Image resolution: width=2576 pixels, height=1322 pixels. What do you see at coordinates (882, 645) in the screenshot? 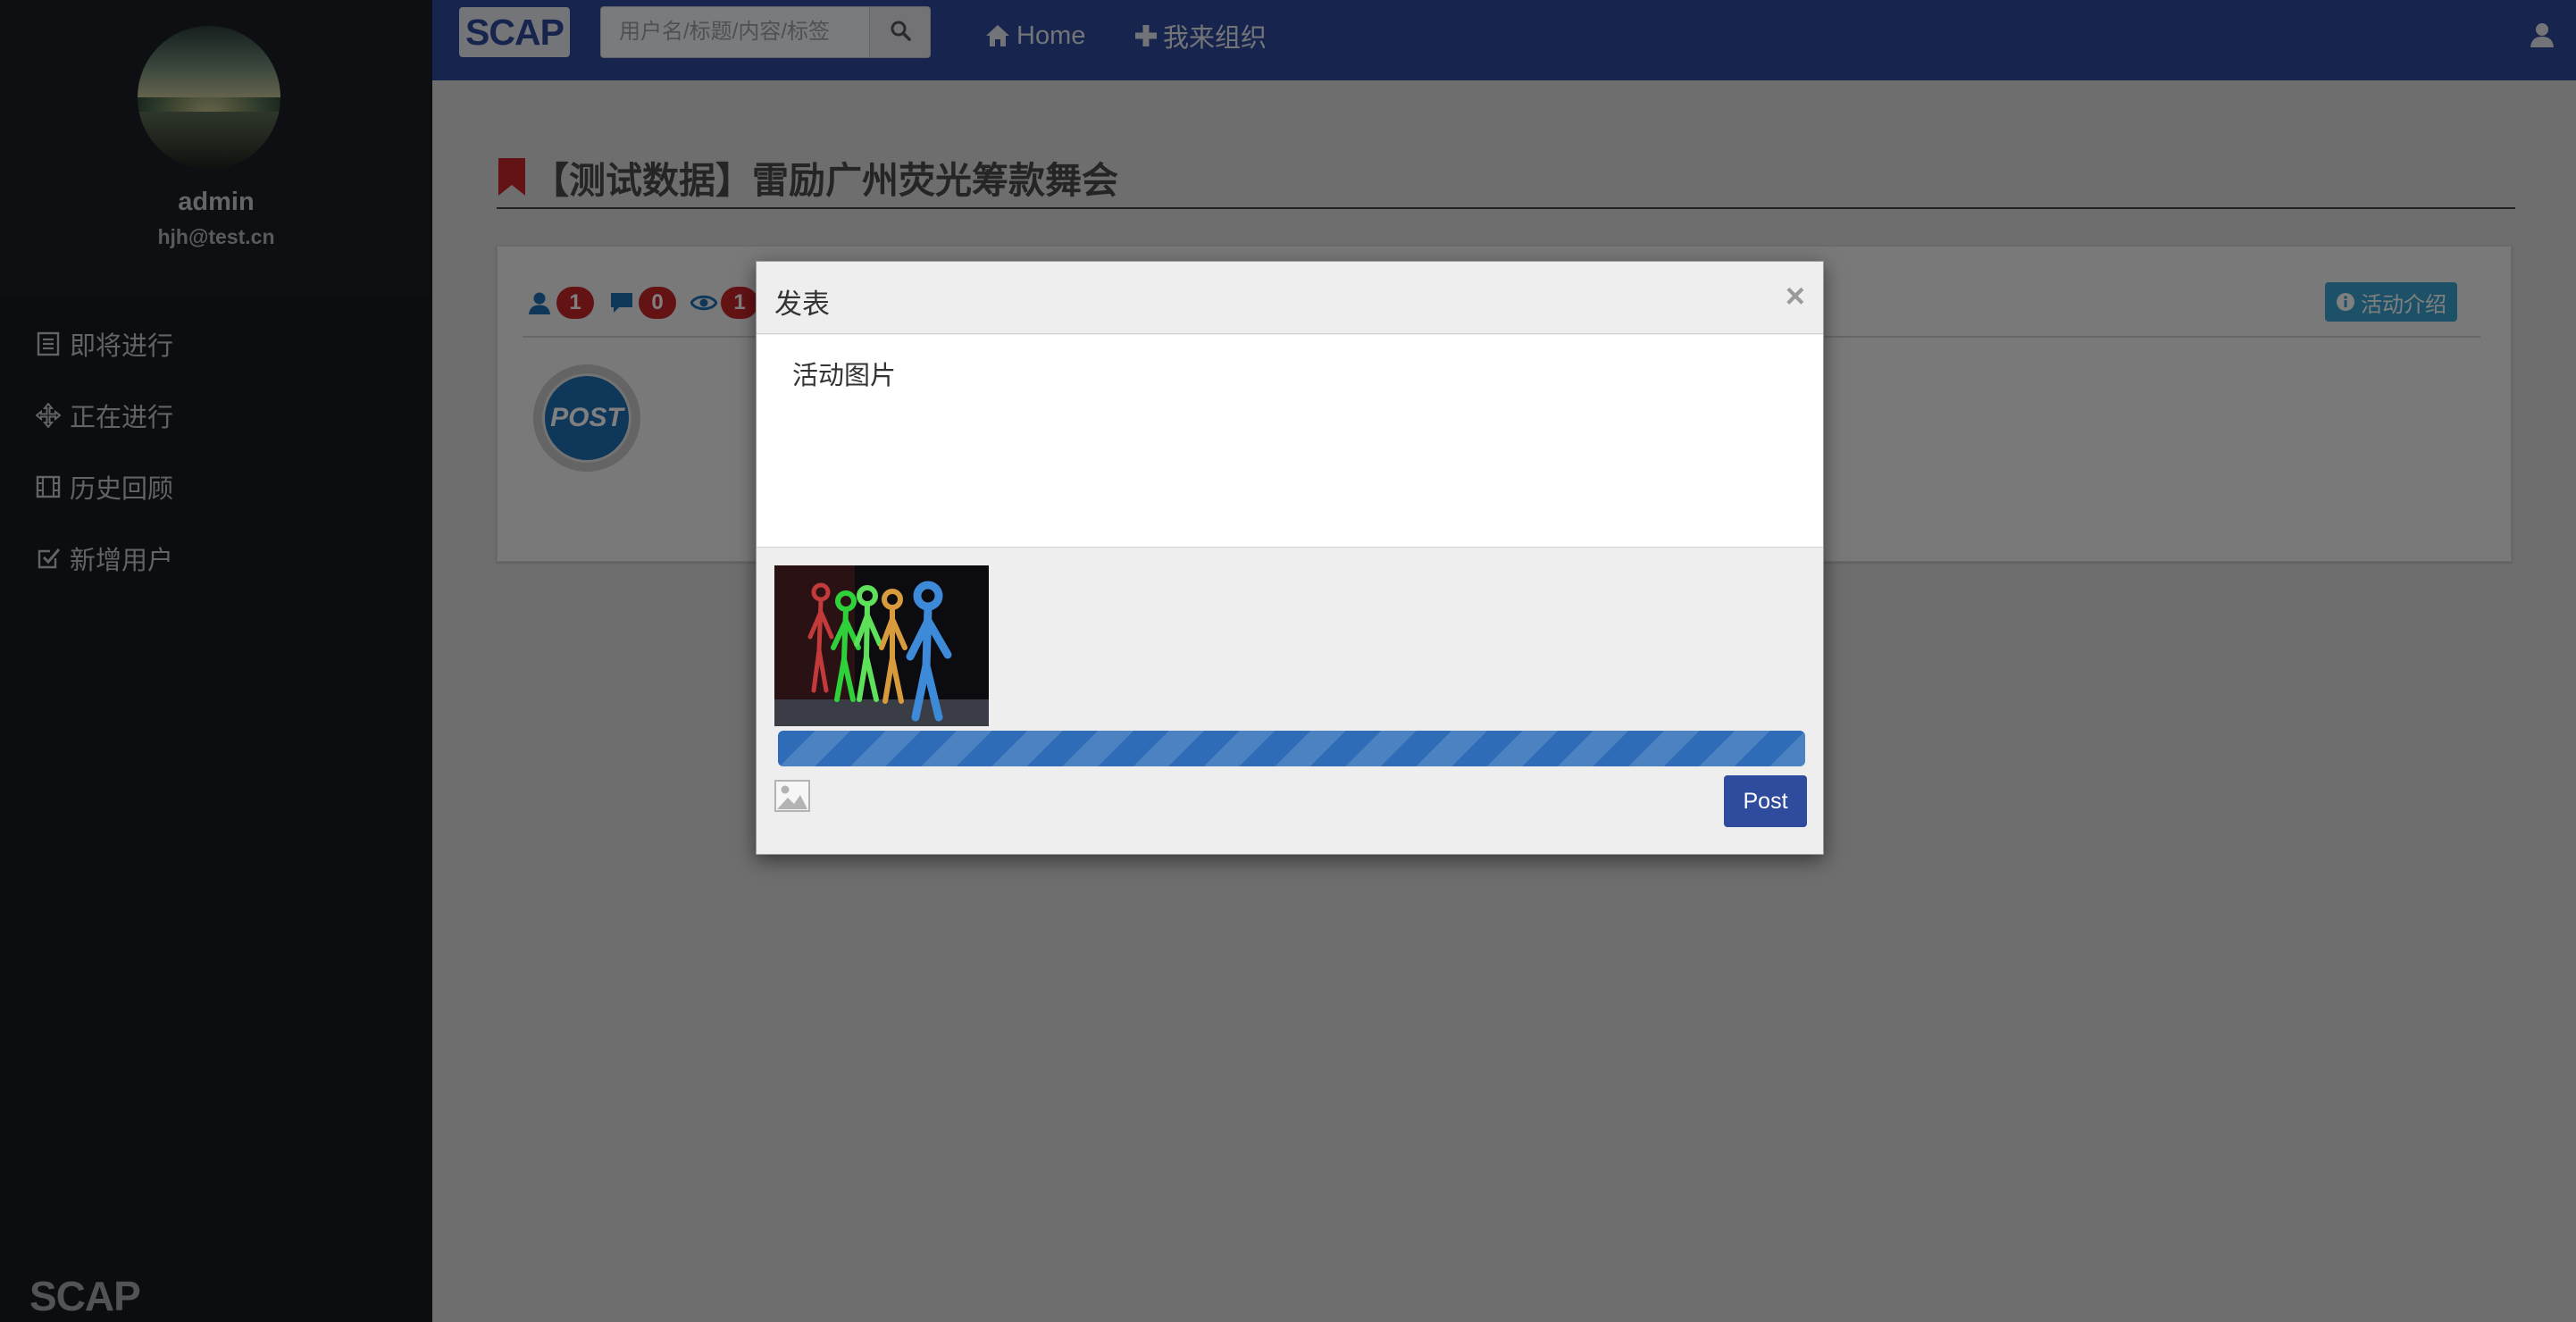
I see `uploaded-image-thumbnail` at bounding box center [882, 645].